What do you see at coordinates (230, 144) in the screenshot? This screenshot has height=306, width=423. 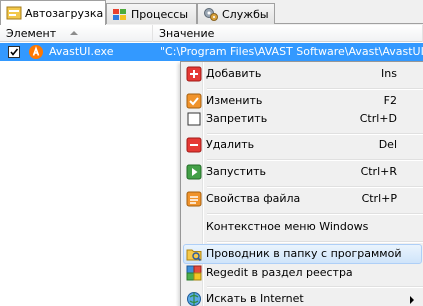 I see `menu-item-delete-label: Удалить` at bounding box center [230, 144].